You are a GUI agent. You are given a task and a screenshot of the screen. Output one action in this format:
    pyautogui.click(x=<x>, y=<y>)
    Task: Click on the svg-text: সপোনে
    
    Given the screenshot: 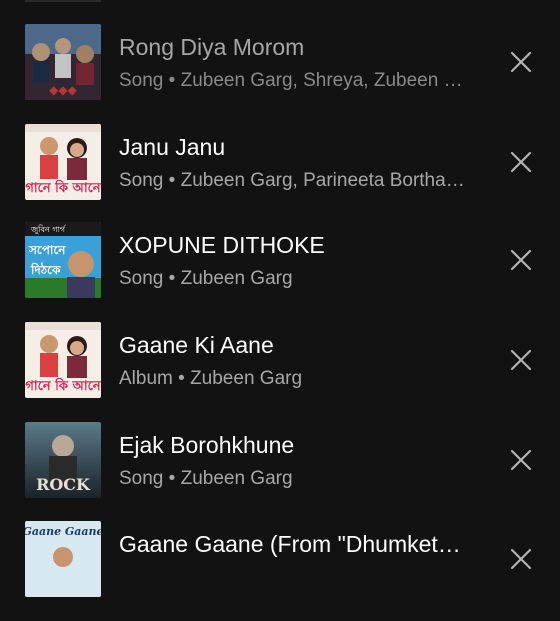 What is the action you would take?
    pyautogui.click(x=47, y=250)
    